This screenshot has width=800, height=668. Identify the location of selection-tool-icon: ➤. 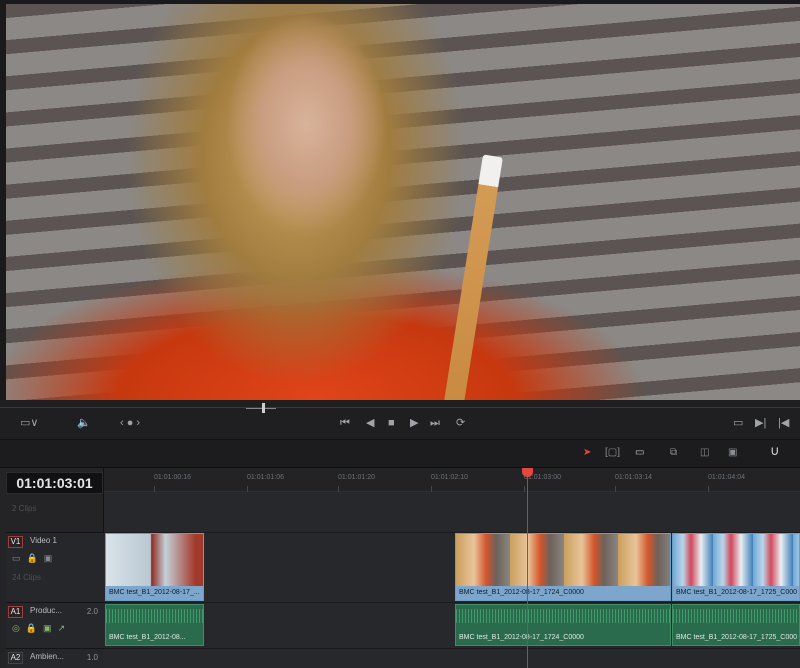
(587, 453).